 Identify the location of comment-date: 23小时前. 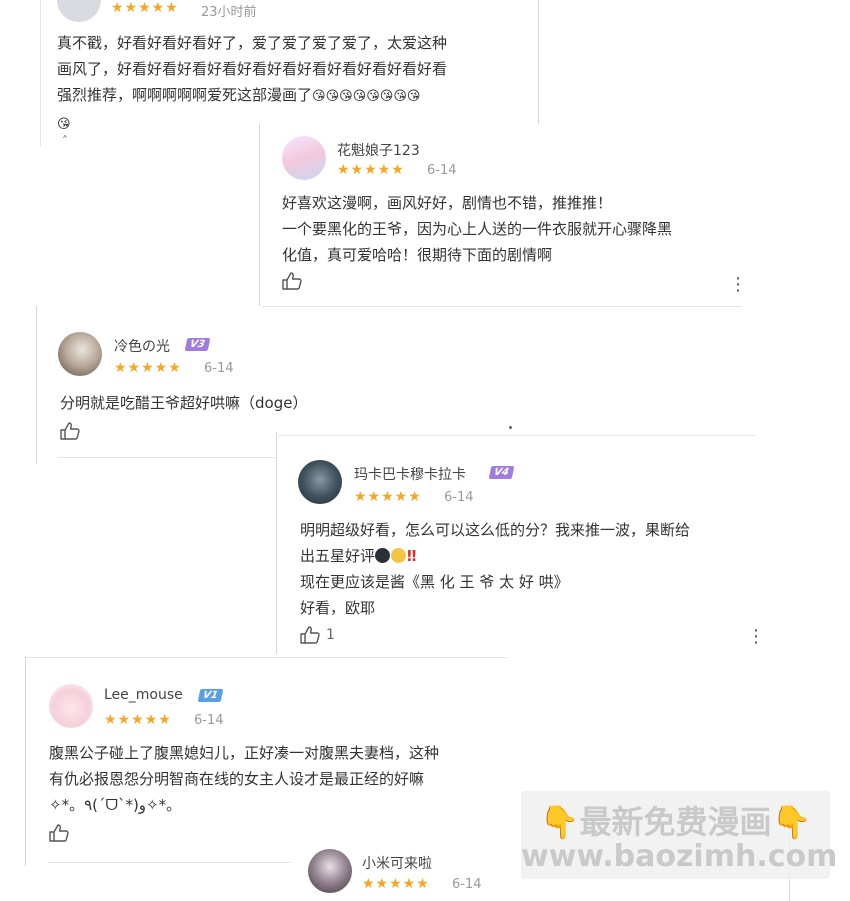
(229, 12).